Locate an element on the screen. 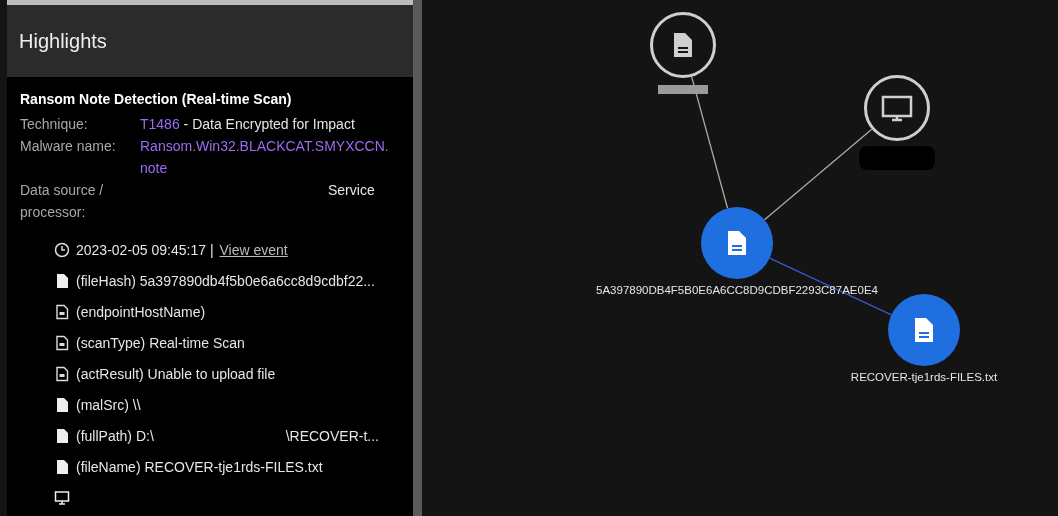 The width and height of the screenshot is (1058, 516). clock-icon is located at coordinates (62, 249).